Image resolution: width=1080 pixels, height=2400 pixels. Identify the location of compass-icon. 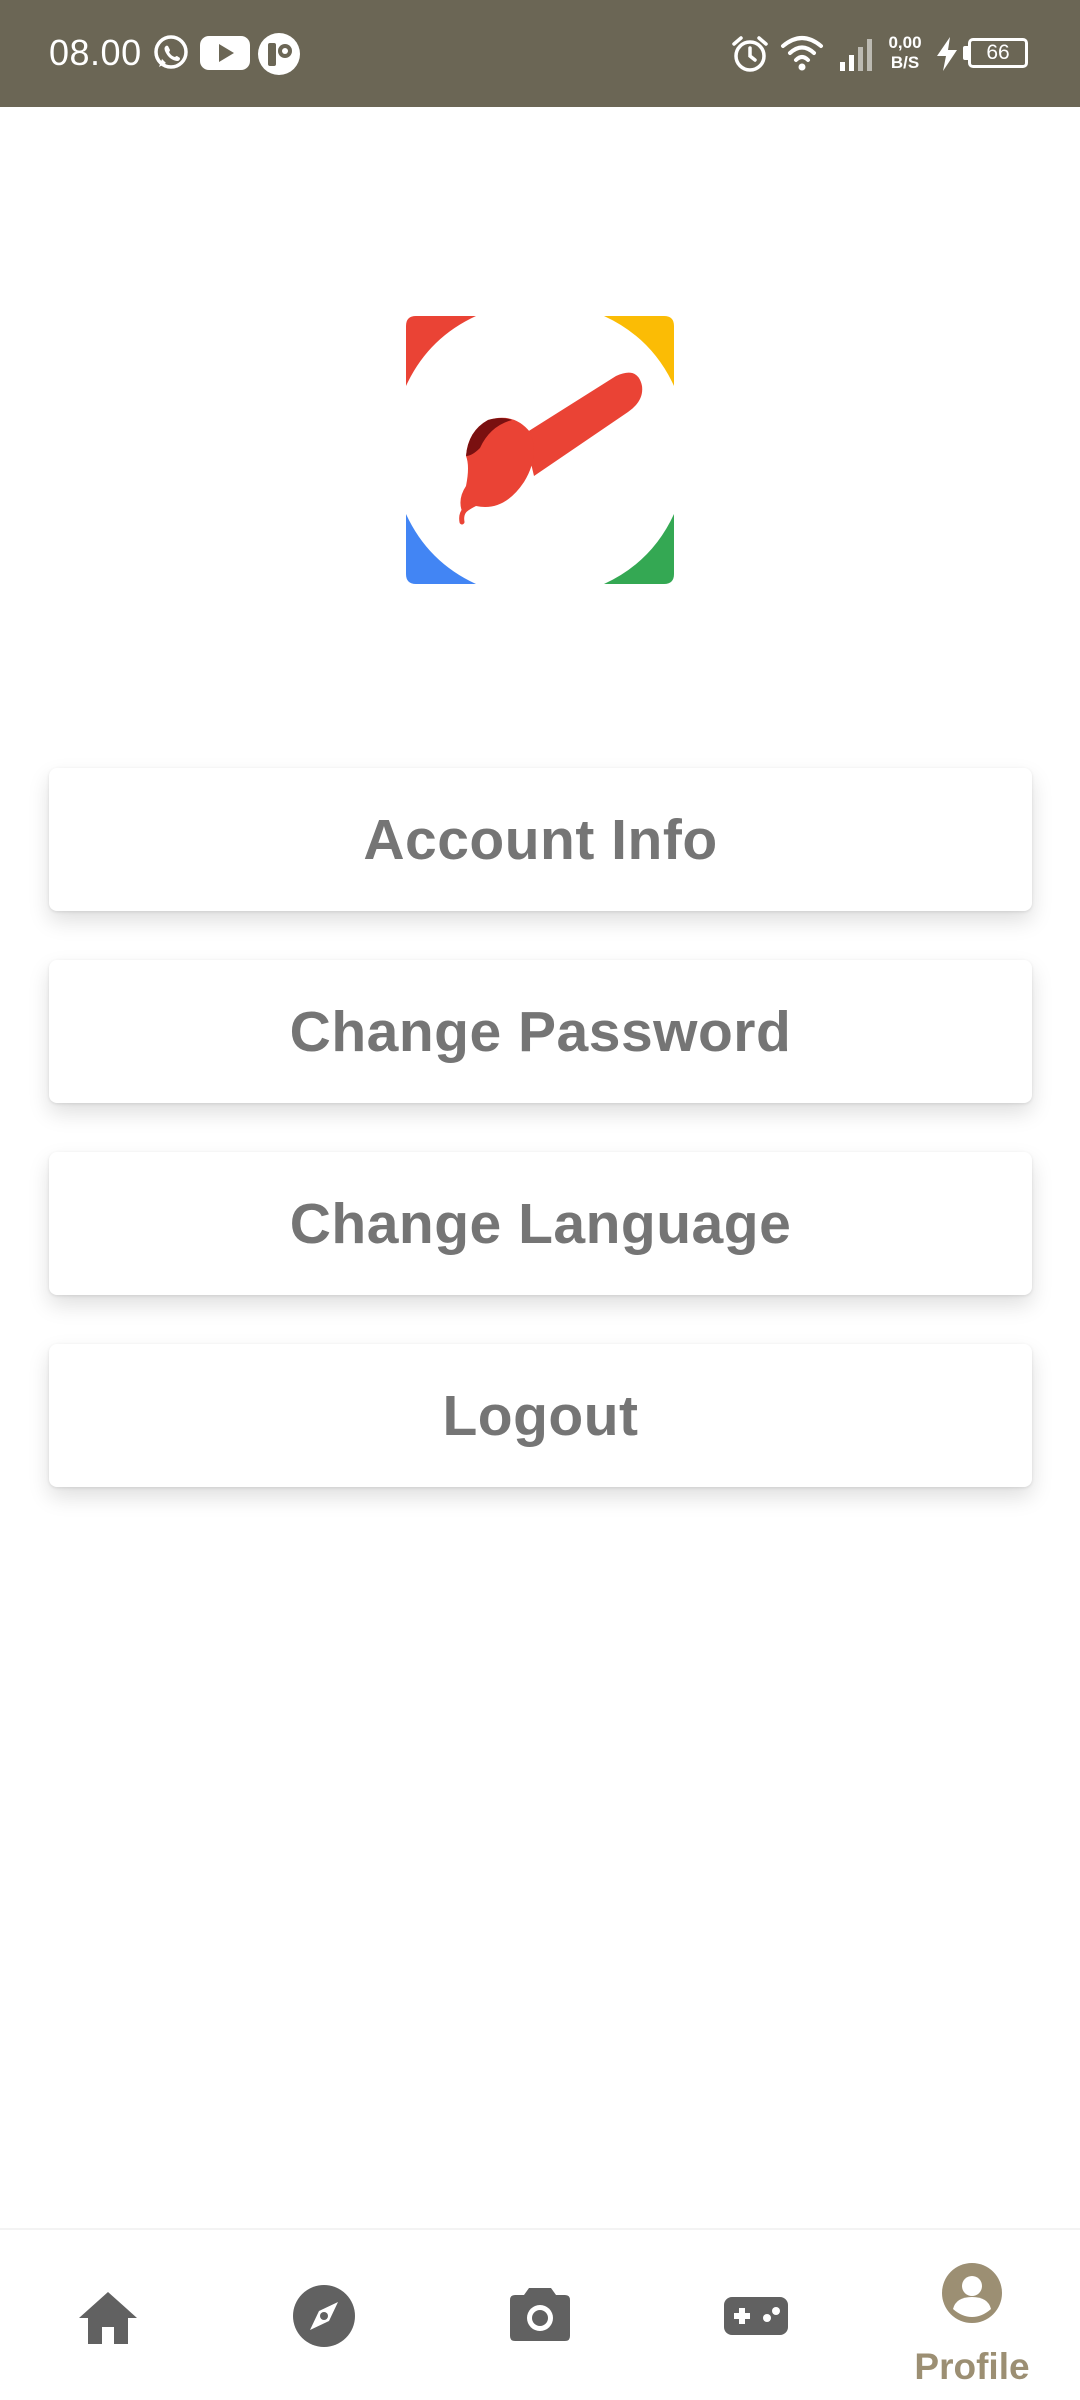
(324, 2316).